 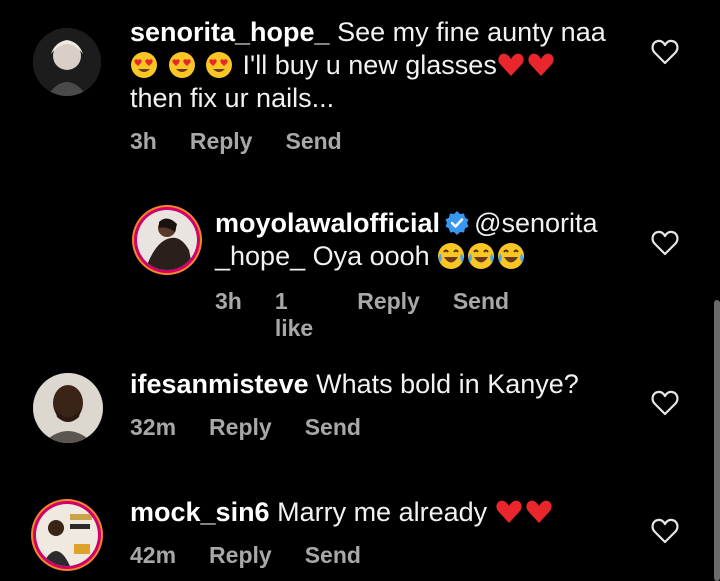 What do you see at coordinates (382, 512) in the screenshot?
I see `comment-text: Marry me already` at bounding box center [382, 512].